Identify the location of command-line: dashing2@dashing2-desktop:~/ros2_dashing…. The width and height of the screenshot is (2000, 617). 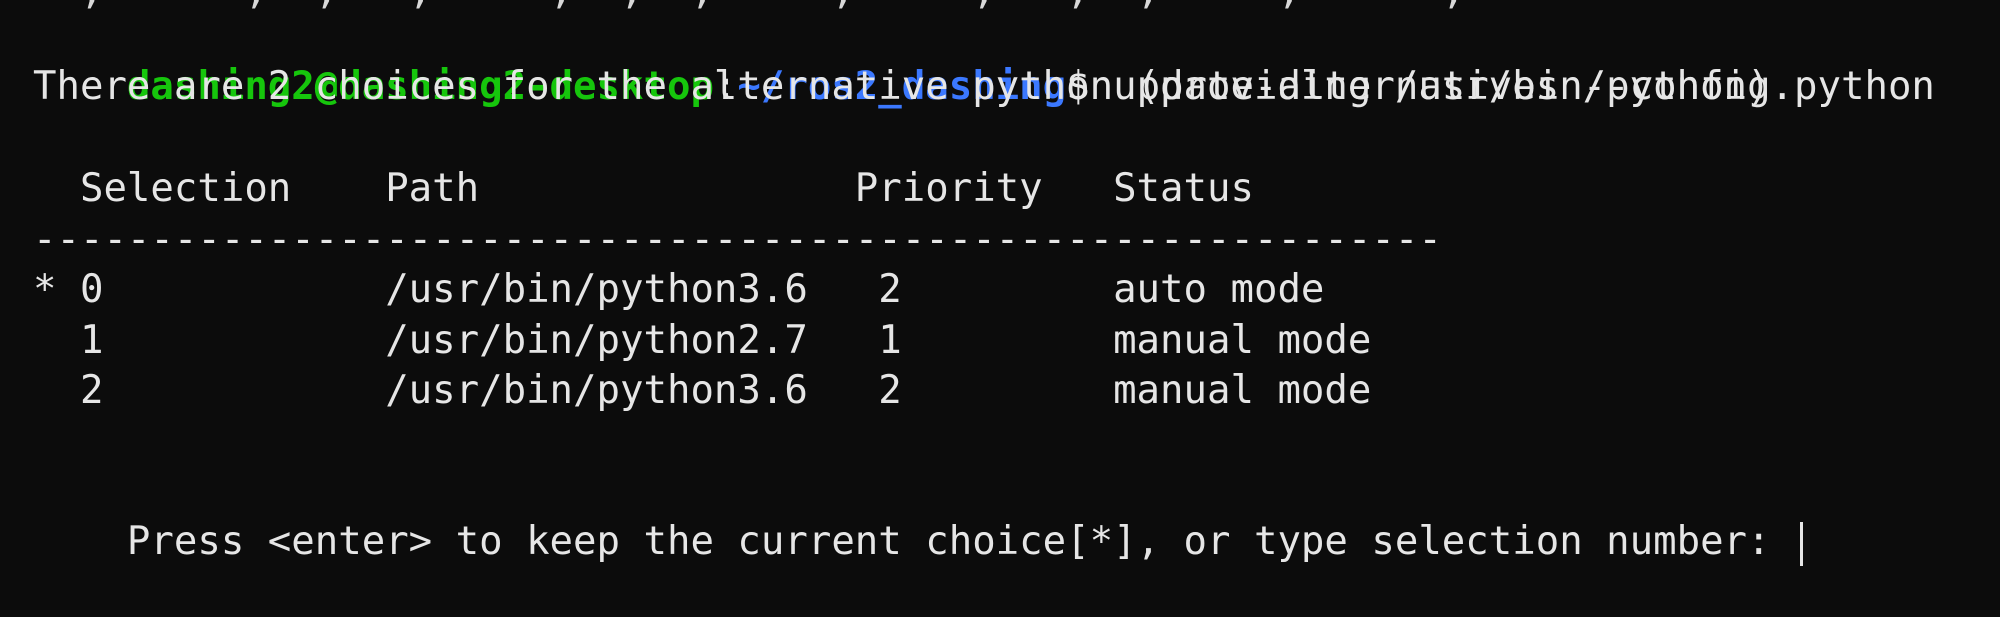
(984, 60).